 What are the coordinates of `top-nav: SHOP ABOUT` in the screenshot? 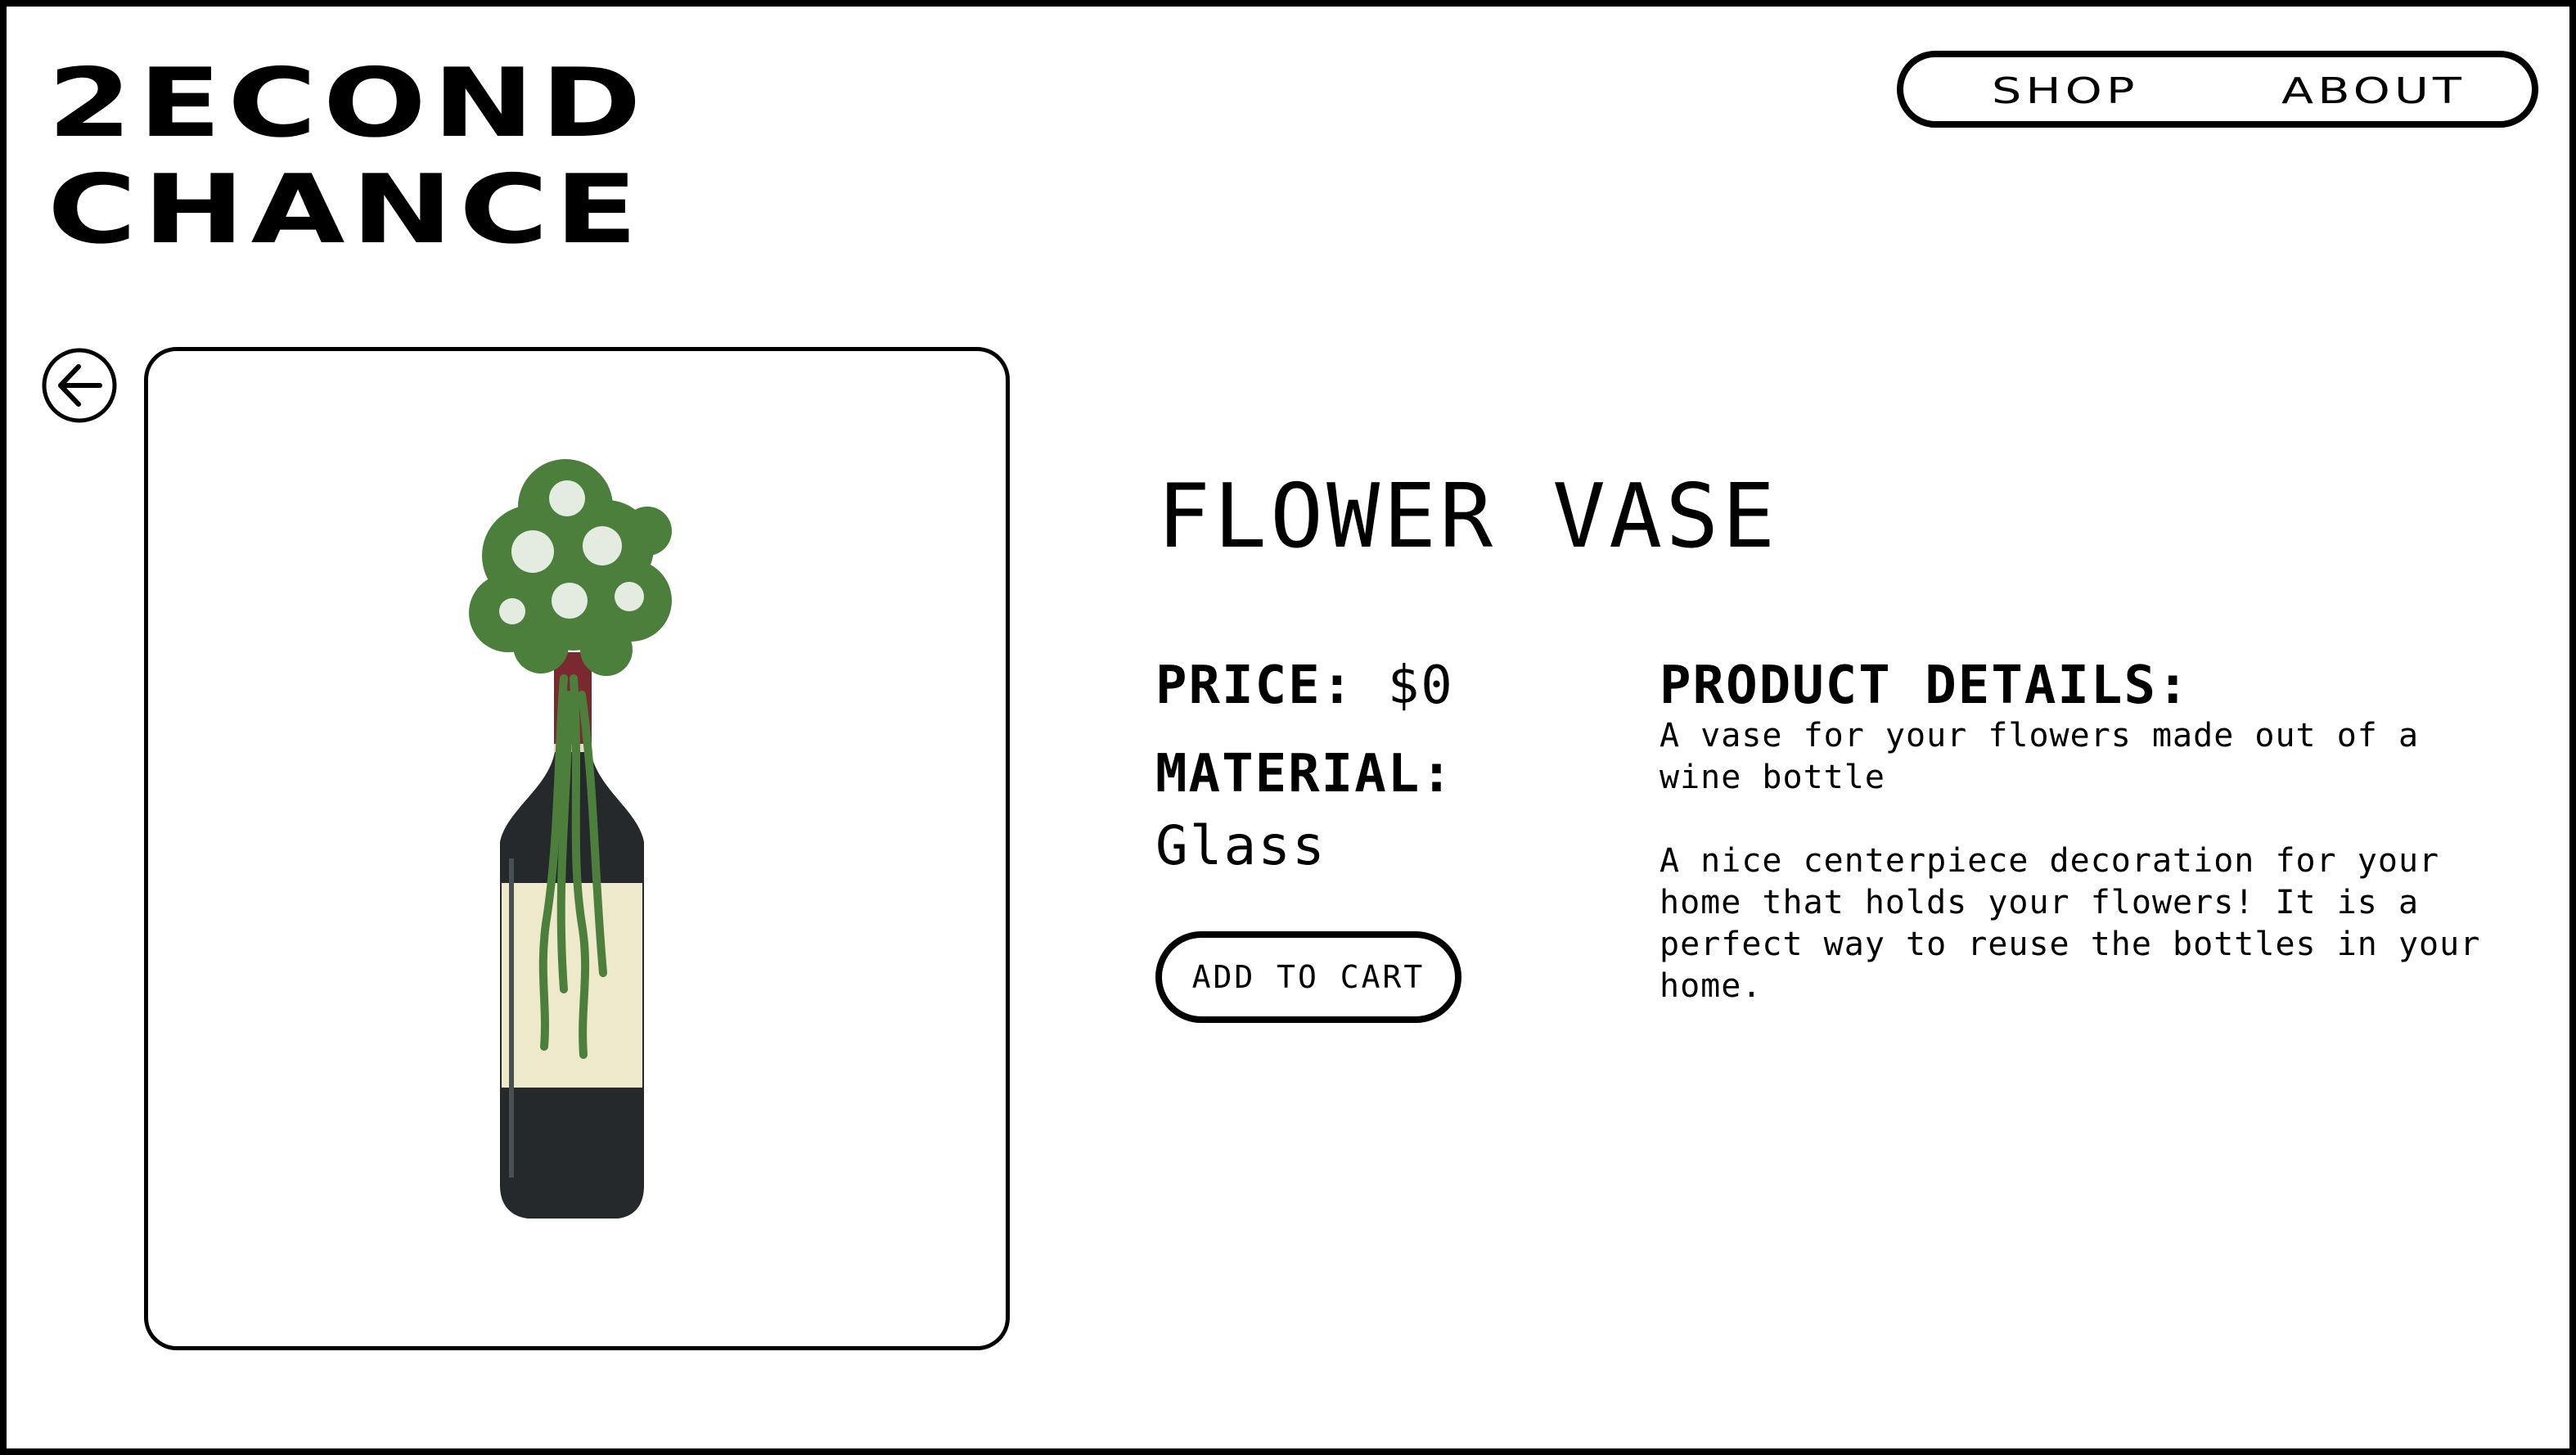 It's located at (2217, 90).